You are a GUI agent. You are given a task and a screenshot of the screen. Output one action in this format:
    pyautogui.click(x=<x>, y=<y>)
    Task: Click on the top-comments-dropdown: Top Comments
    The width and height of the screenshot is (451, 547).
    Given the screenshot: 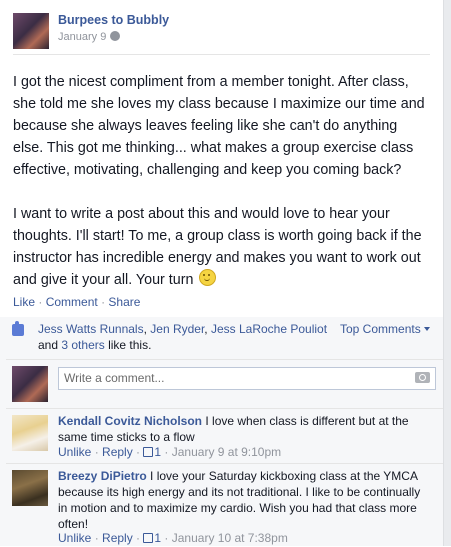 What is the action you would take?
    pyautogui.click(x=385, y=329)
    